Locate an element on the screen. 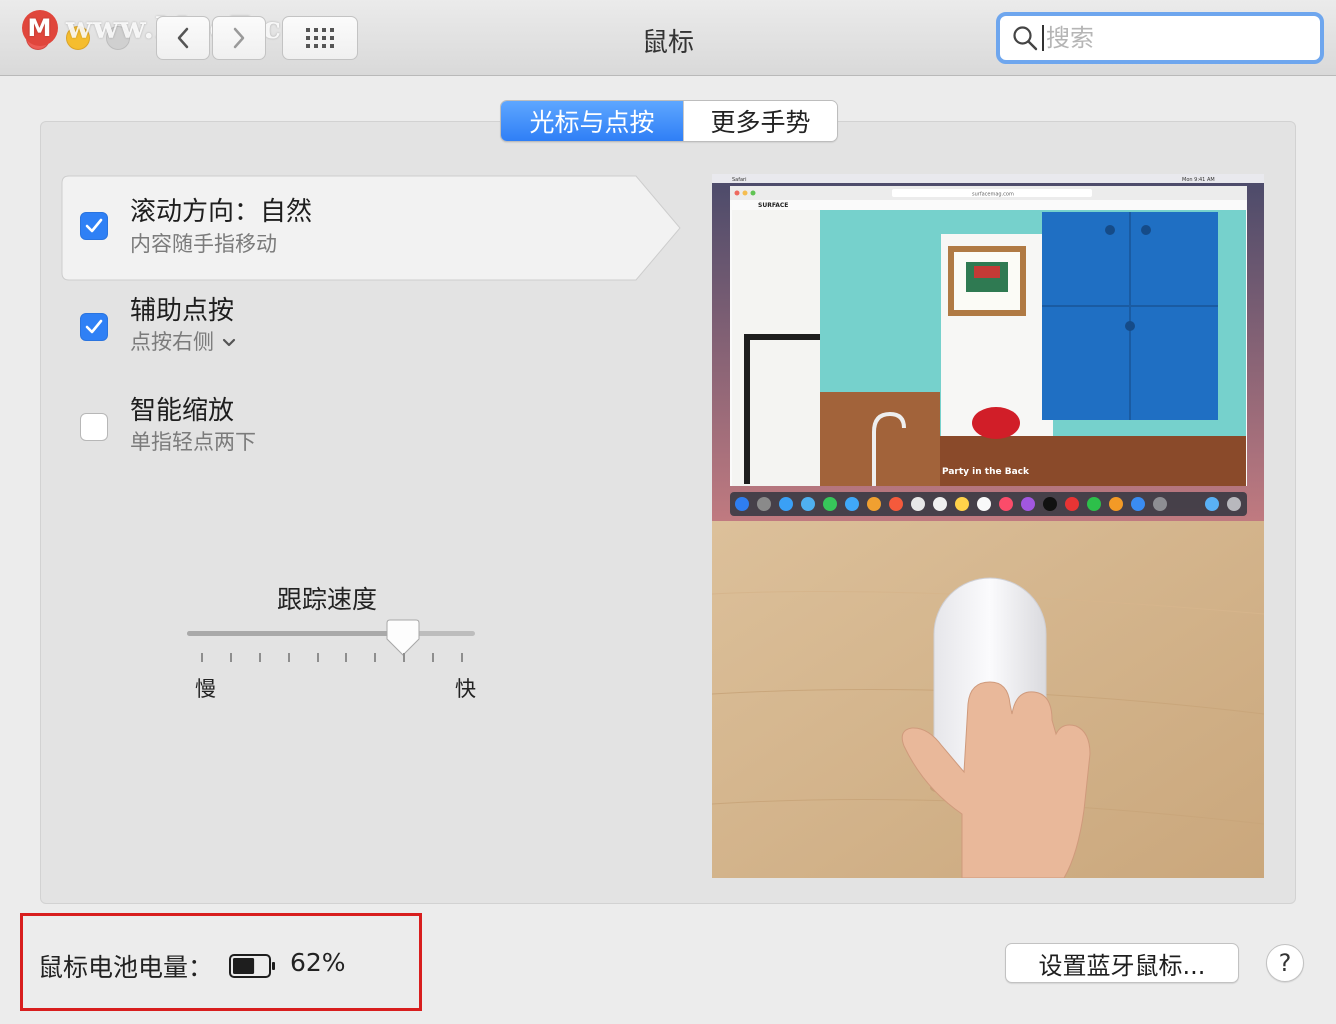 This screenshot has height=1024, width=1336. tab-more-gestures: 更多手势 is located at coordinates (760, 121).